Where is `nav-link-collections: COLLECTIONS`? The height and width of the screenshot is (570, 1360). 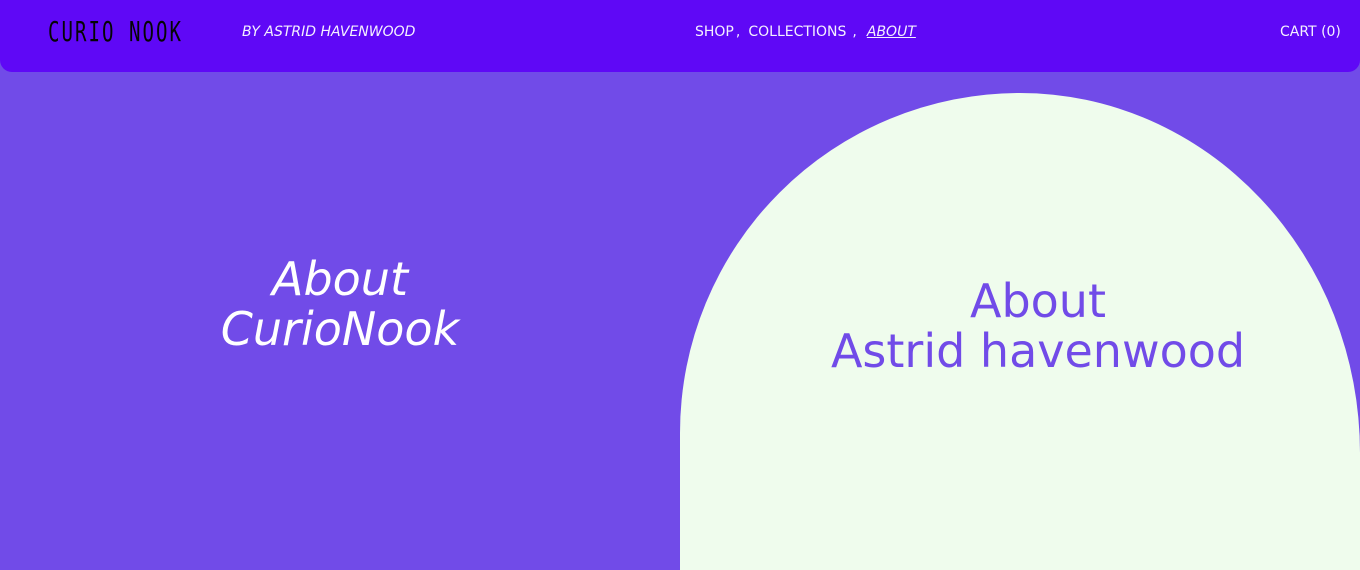 nav-link-collections: COLLECTIONS is located at coordinates (797, 32).